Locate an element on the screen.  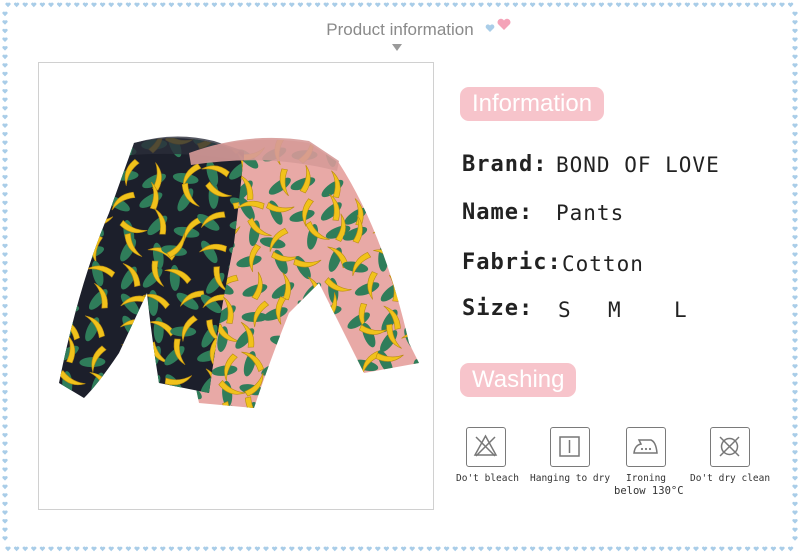
no-dry-clean-icon is located at coordinates (730, 447).